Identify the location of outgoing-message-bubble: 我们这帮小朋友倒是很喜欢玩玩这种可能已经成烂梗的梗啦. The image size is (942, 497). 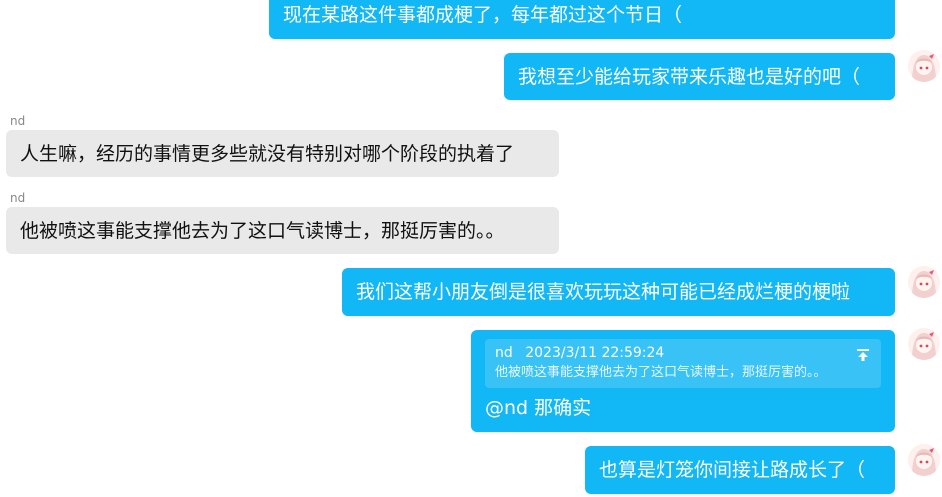
(618, 292).